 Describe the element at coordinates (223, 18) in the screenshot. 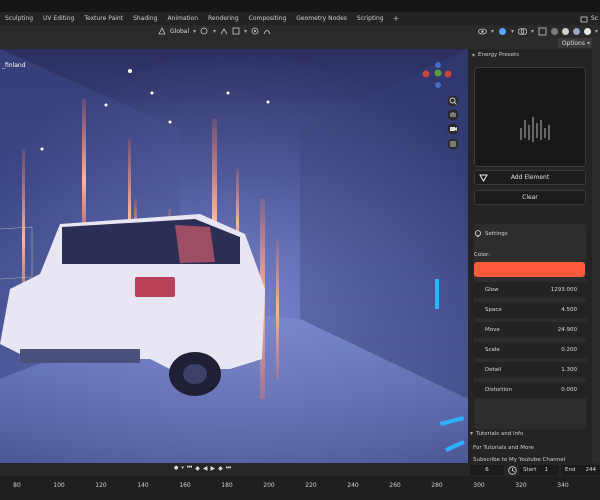

I see `tab-rendering: Rendering` at that location.